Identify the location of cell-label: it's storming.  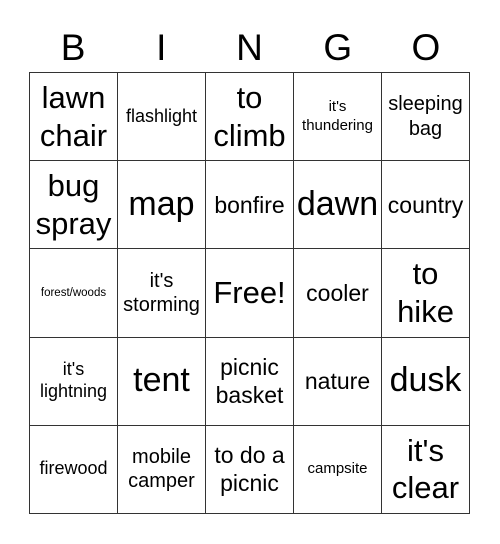
(161, 292).